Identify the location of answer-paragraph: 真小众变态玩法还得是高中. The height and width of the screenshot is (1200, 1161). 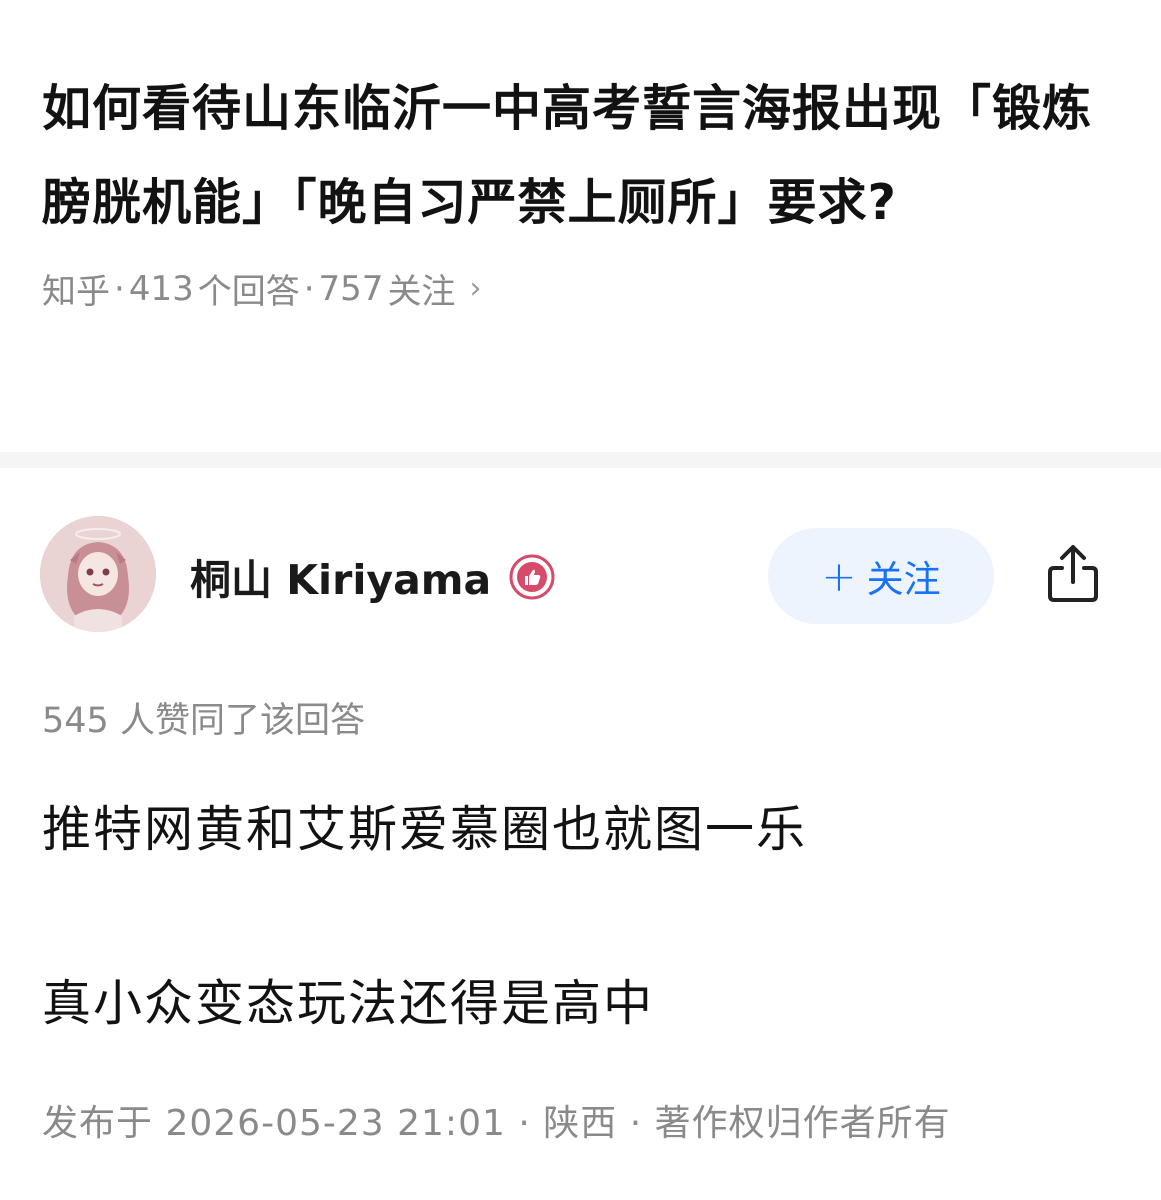
(348, 1003).